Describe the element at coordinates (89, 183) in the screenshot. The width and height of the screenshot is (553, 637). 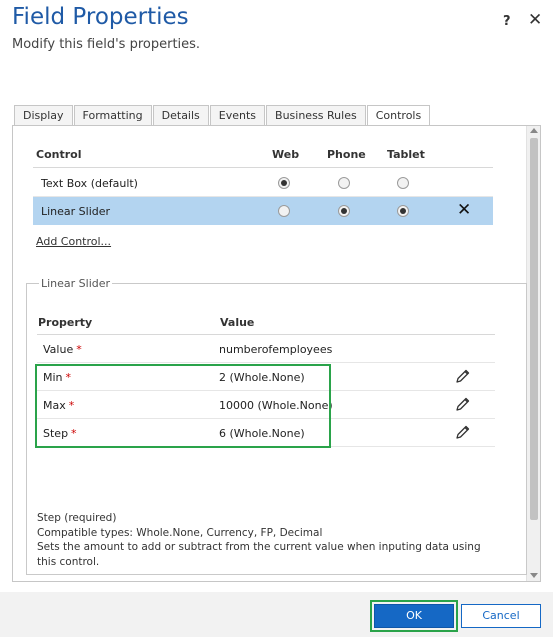
I see `control-name: Text Box (default)` at that location.